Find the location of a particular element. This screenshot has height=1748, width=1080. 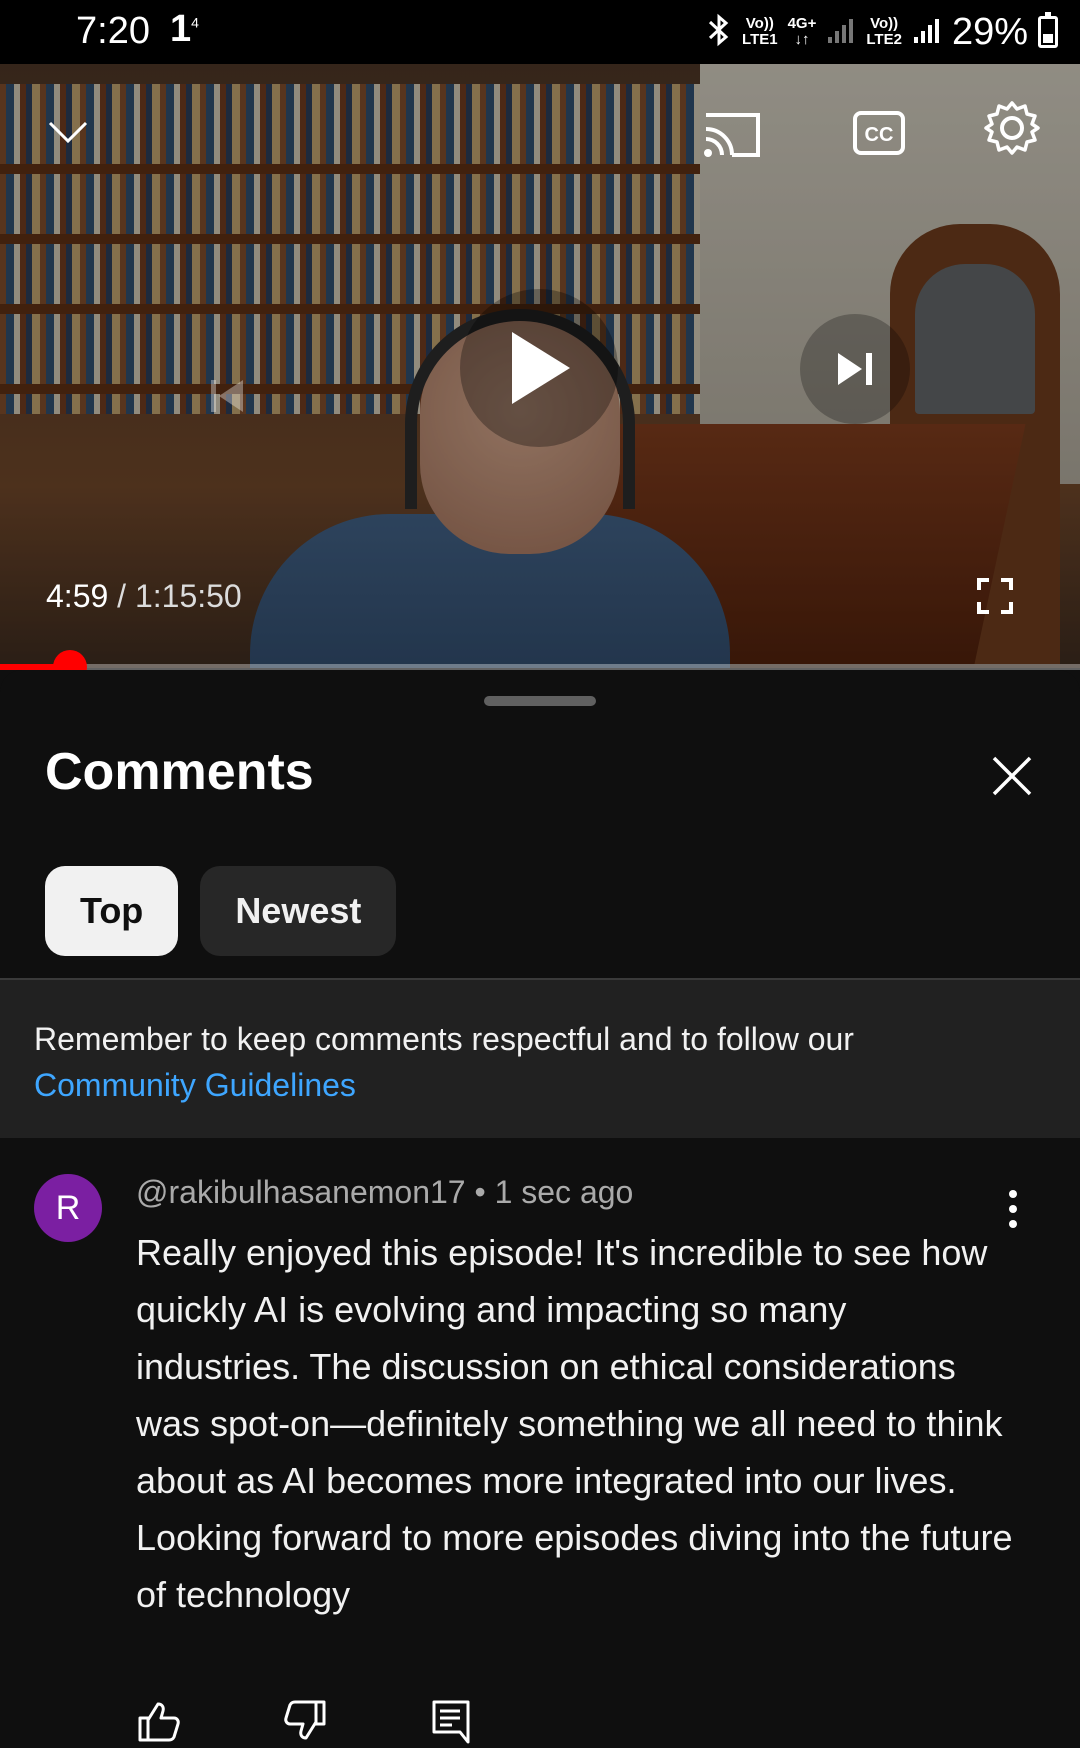

network-1-label: Vo)) LTE1 is located at coordinates (760, 31).